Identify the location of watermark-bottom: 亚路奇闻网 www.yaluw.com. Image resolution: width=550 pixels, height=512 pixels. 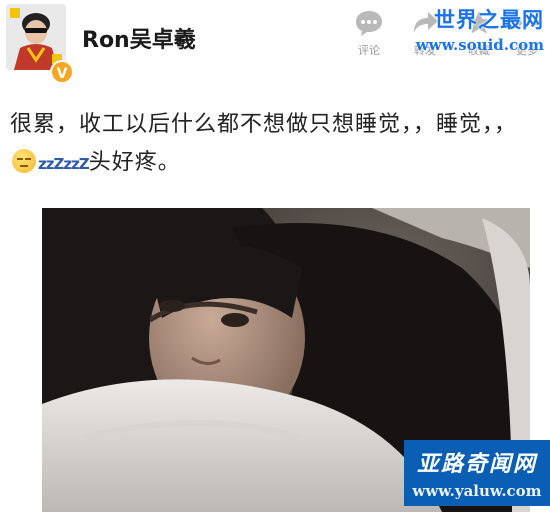
(477, 473).